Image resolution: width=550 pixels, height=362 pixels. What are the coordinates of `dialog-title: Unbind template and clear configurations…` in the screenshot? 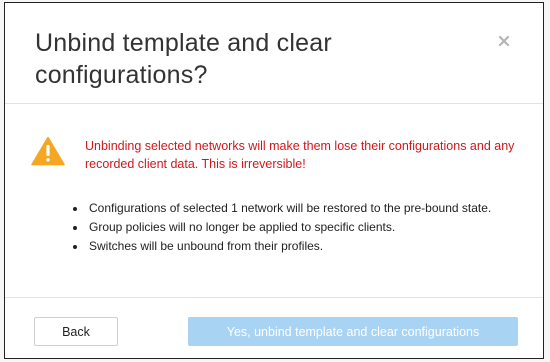 It's located at (183, 59).